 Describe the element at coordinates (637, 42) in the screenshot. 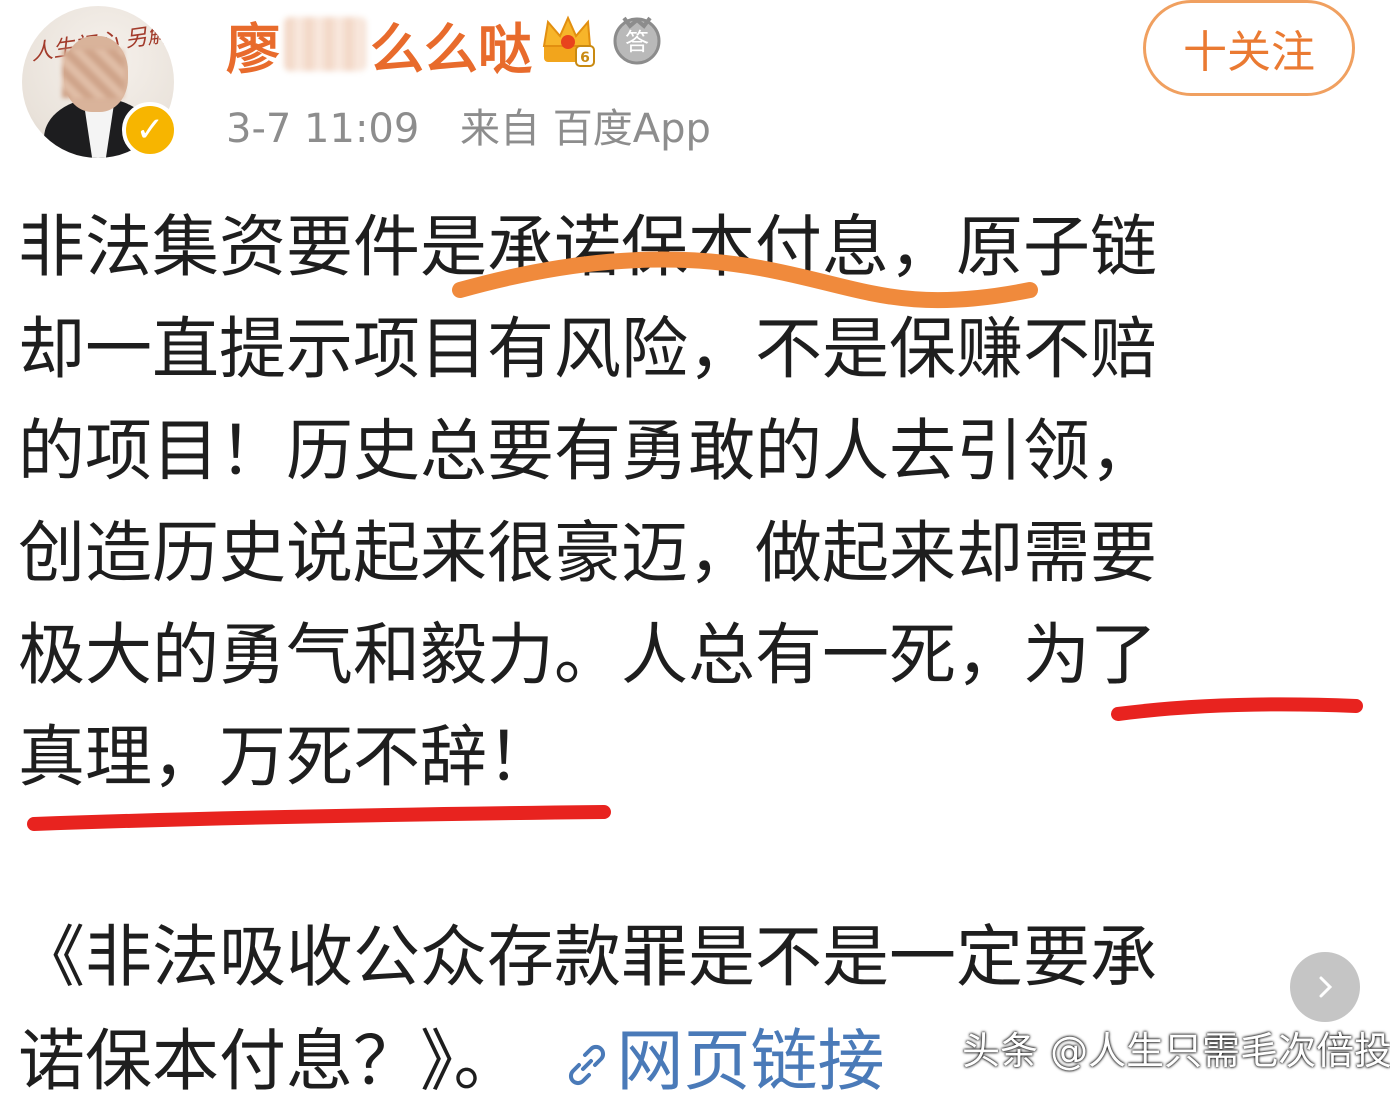

I see `medal-label: 答` at that location.